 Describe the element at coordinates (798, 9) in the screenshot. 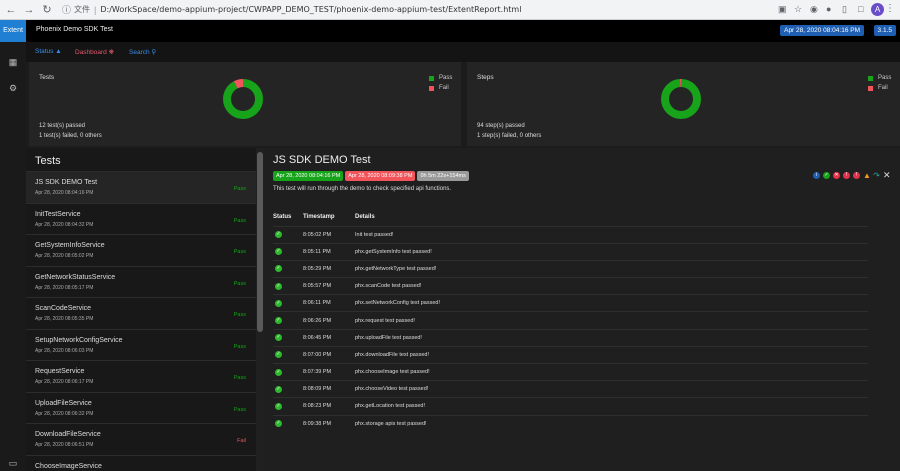

I see `star-icon: ☆` at that location.